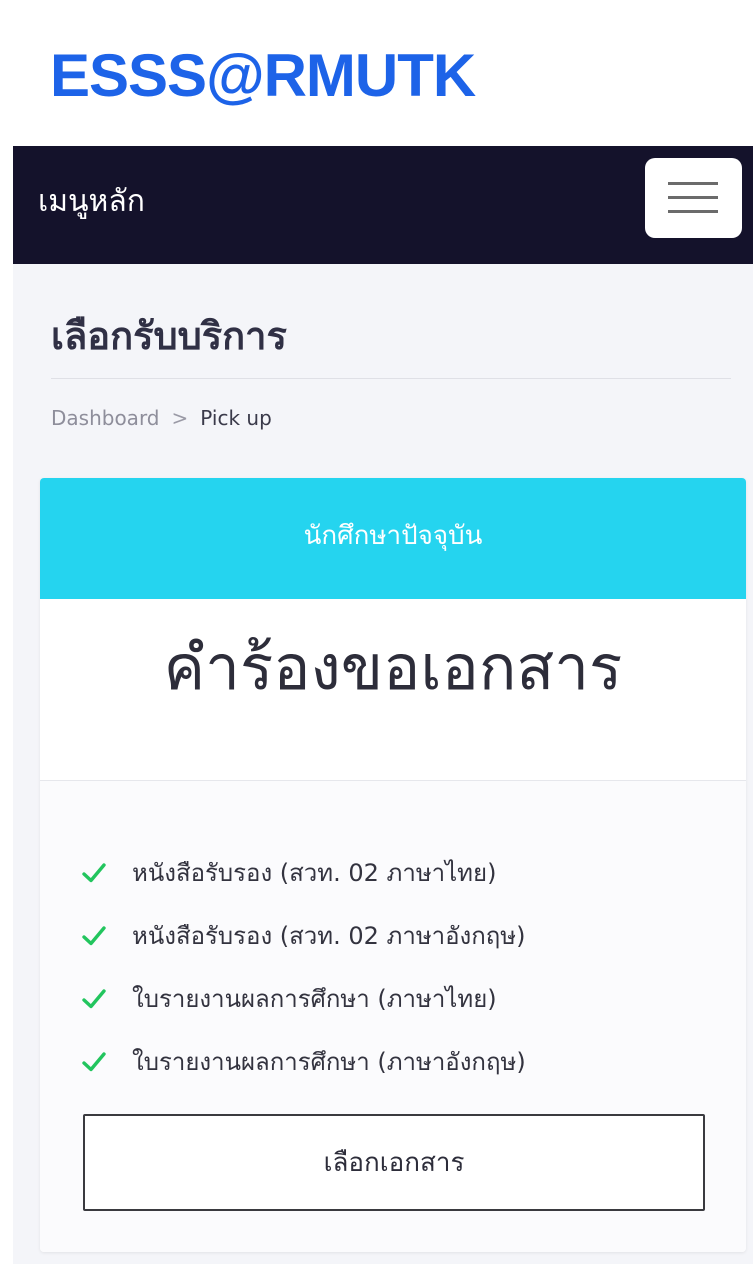  What do you see at coordinates (314, 873) in the screenshot?
I see `feature-text: หนังสือรับรอง (สวท. 02 ภาษาไทย)` at bounding box center [314, 873].